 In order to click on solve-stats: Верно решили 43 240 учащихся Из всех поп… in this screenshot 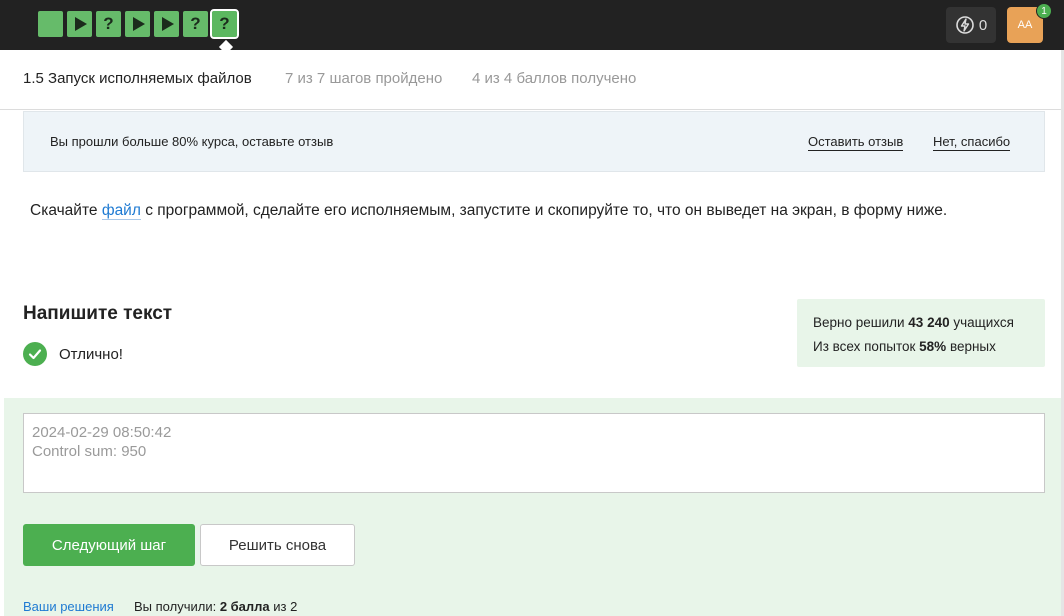, I will do `click(921, 333)`.